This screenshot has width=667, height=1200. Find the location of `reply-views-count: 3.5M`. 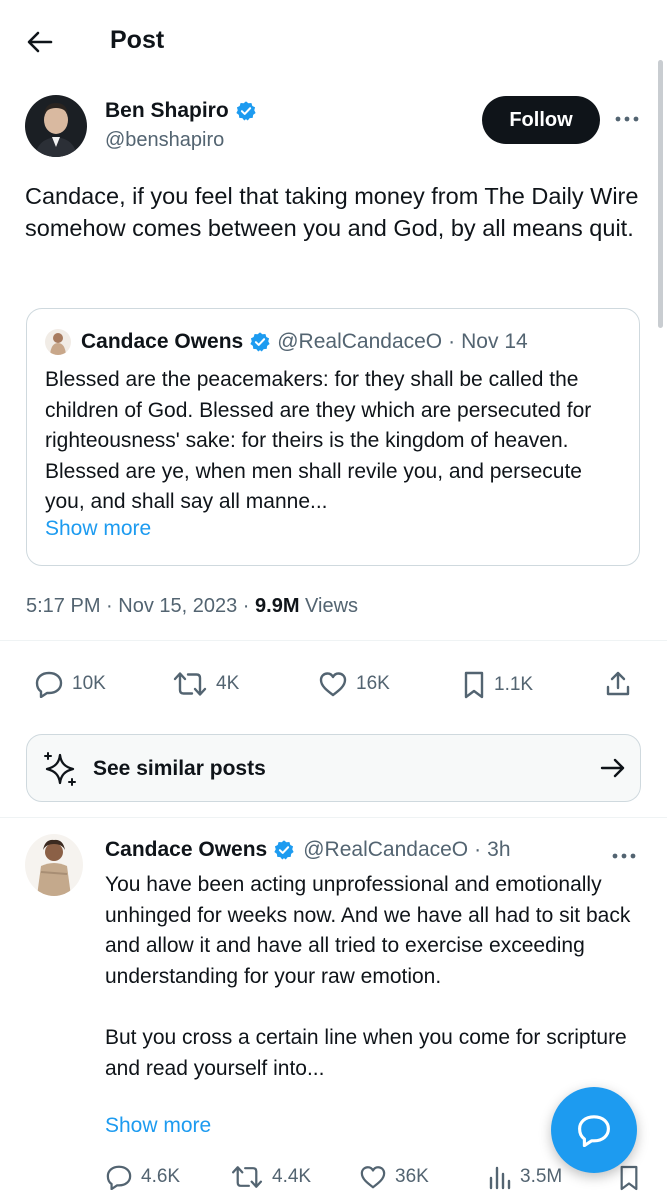

reply-views-count: 3.5M is located at coordinates (541, 1176).